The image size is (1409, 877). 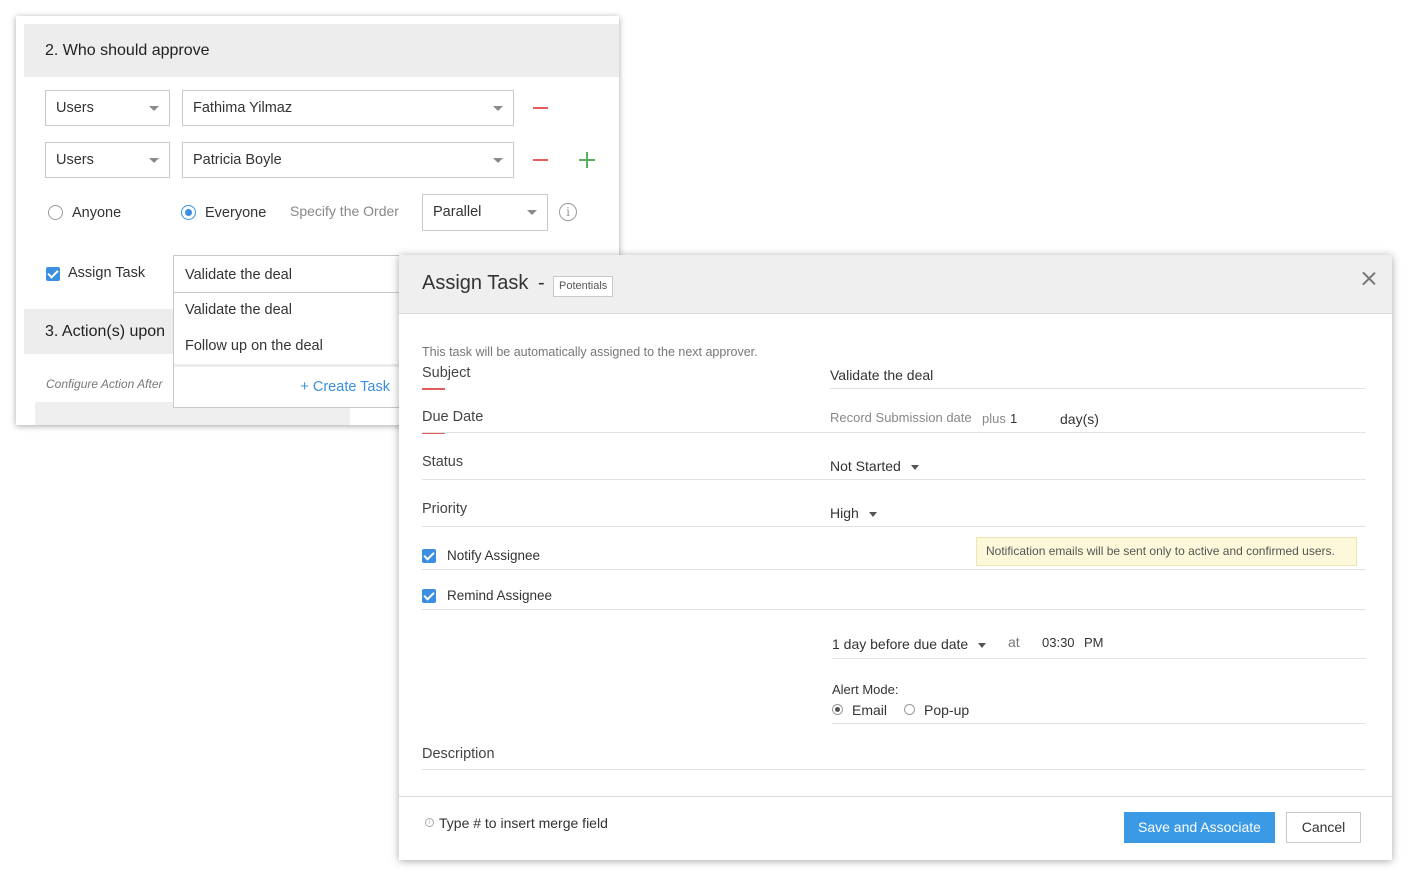 What do you see at coordinates (254, 346) in the screenshot?
I see `task-option: Follow up on the deal` at bounding box center [254, 346].